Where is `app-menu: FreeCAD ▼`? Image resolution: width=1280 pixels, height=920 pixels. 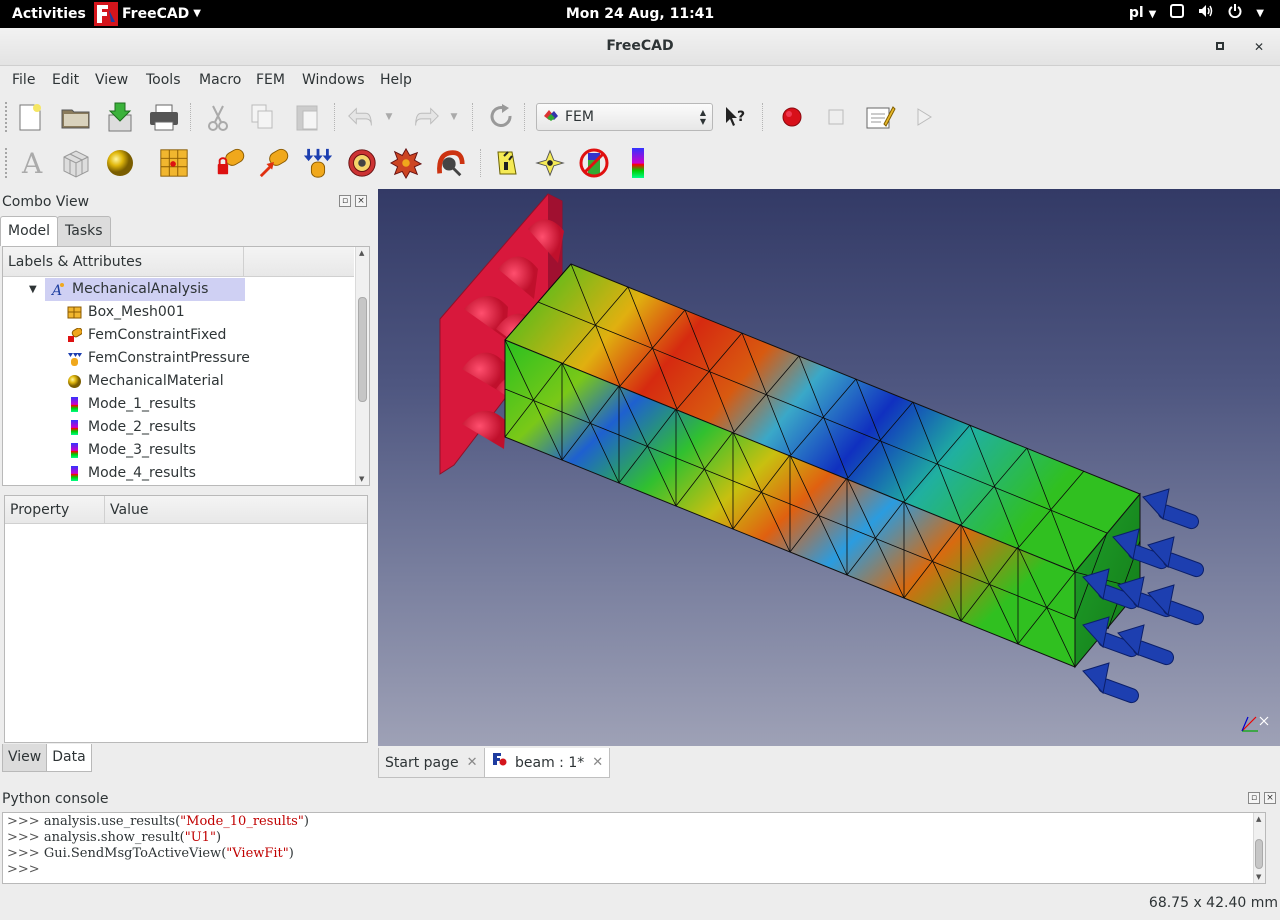 app-menu: FreeCAD ▼ is located at coordinates (147, 14).